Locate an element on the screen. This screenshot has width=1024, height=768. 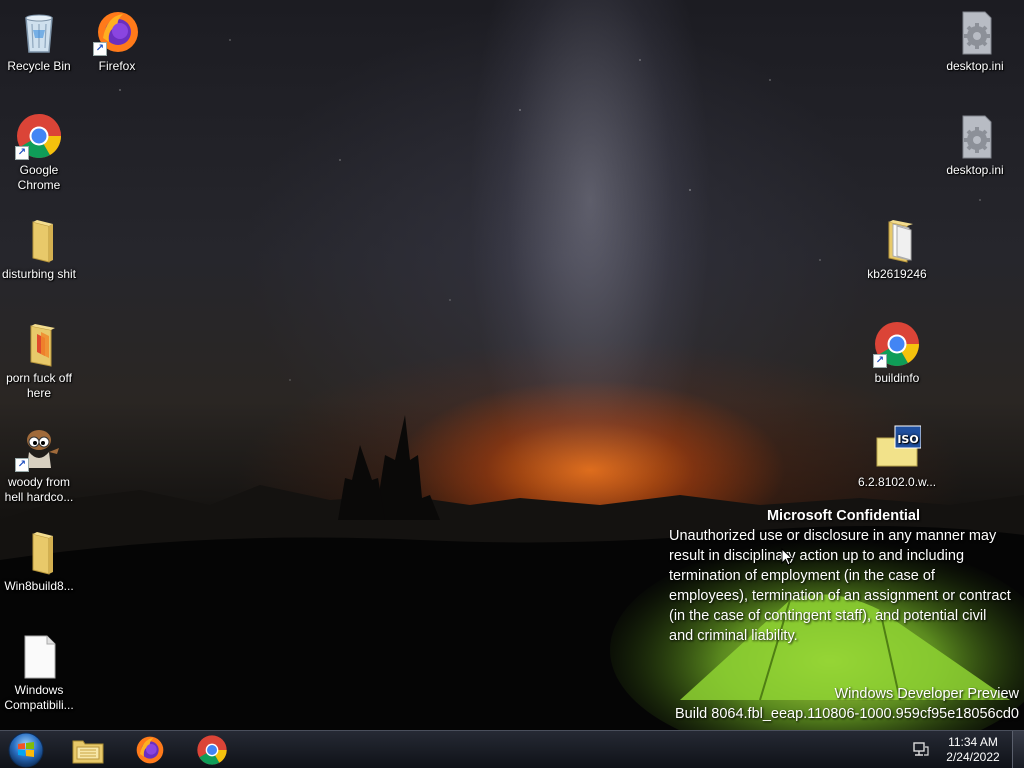
iso-file-icon: ISO is located at coordinates (897, 448).